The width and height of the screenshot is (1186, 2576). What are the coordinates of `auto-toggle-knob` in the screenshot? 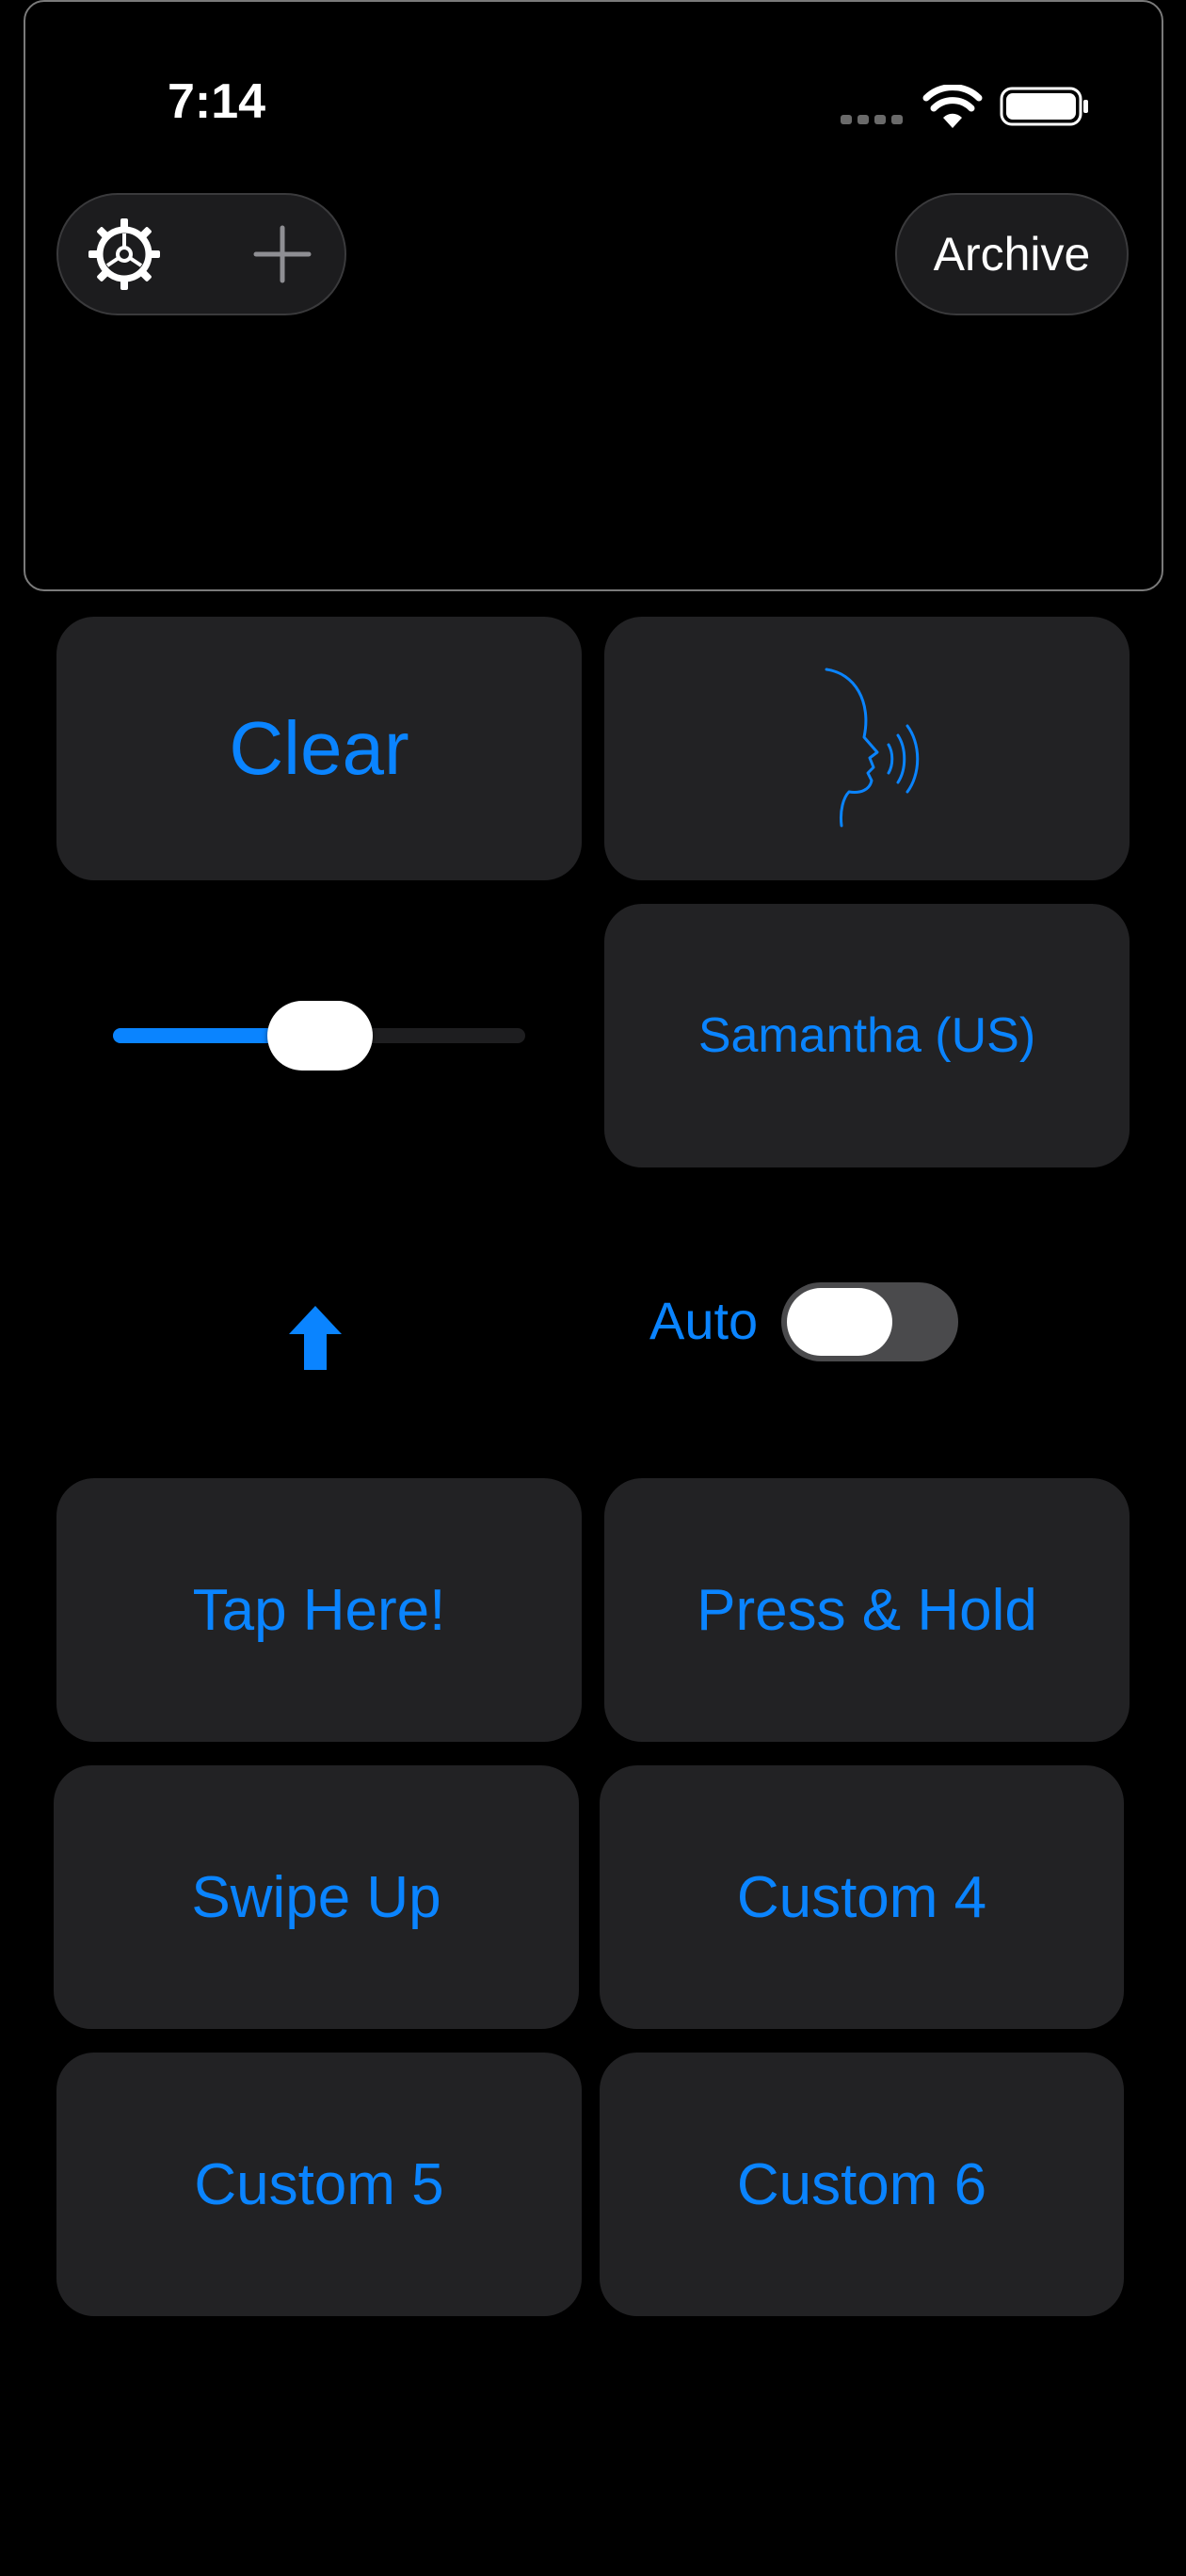 It's located at (839, 1322).